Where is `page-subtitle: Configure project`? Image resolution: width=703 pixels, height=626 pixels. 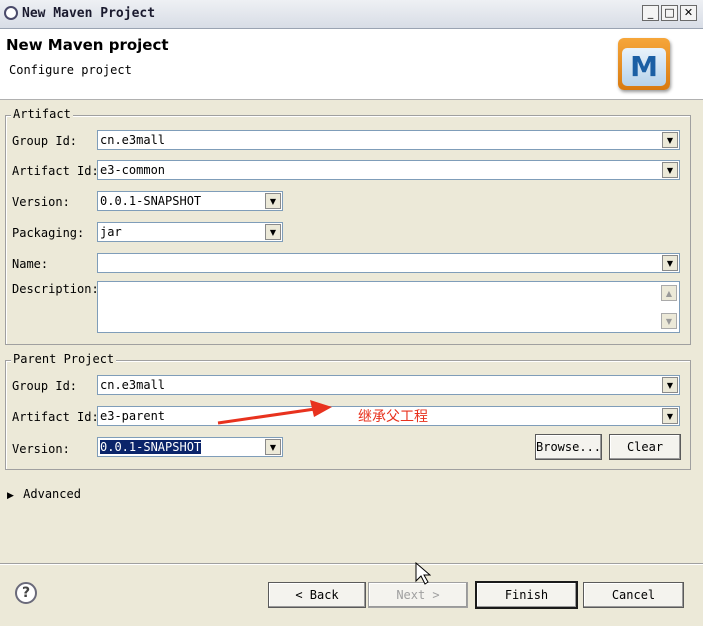
page-subtitle: Configure project is located at coordinates (70, 70).